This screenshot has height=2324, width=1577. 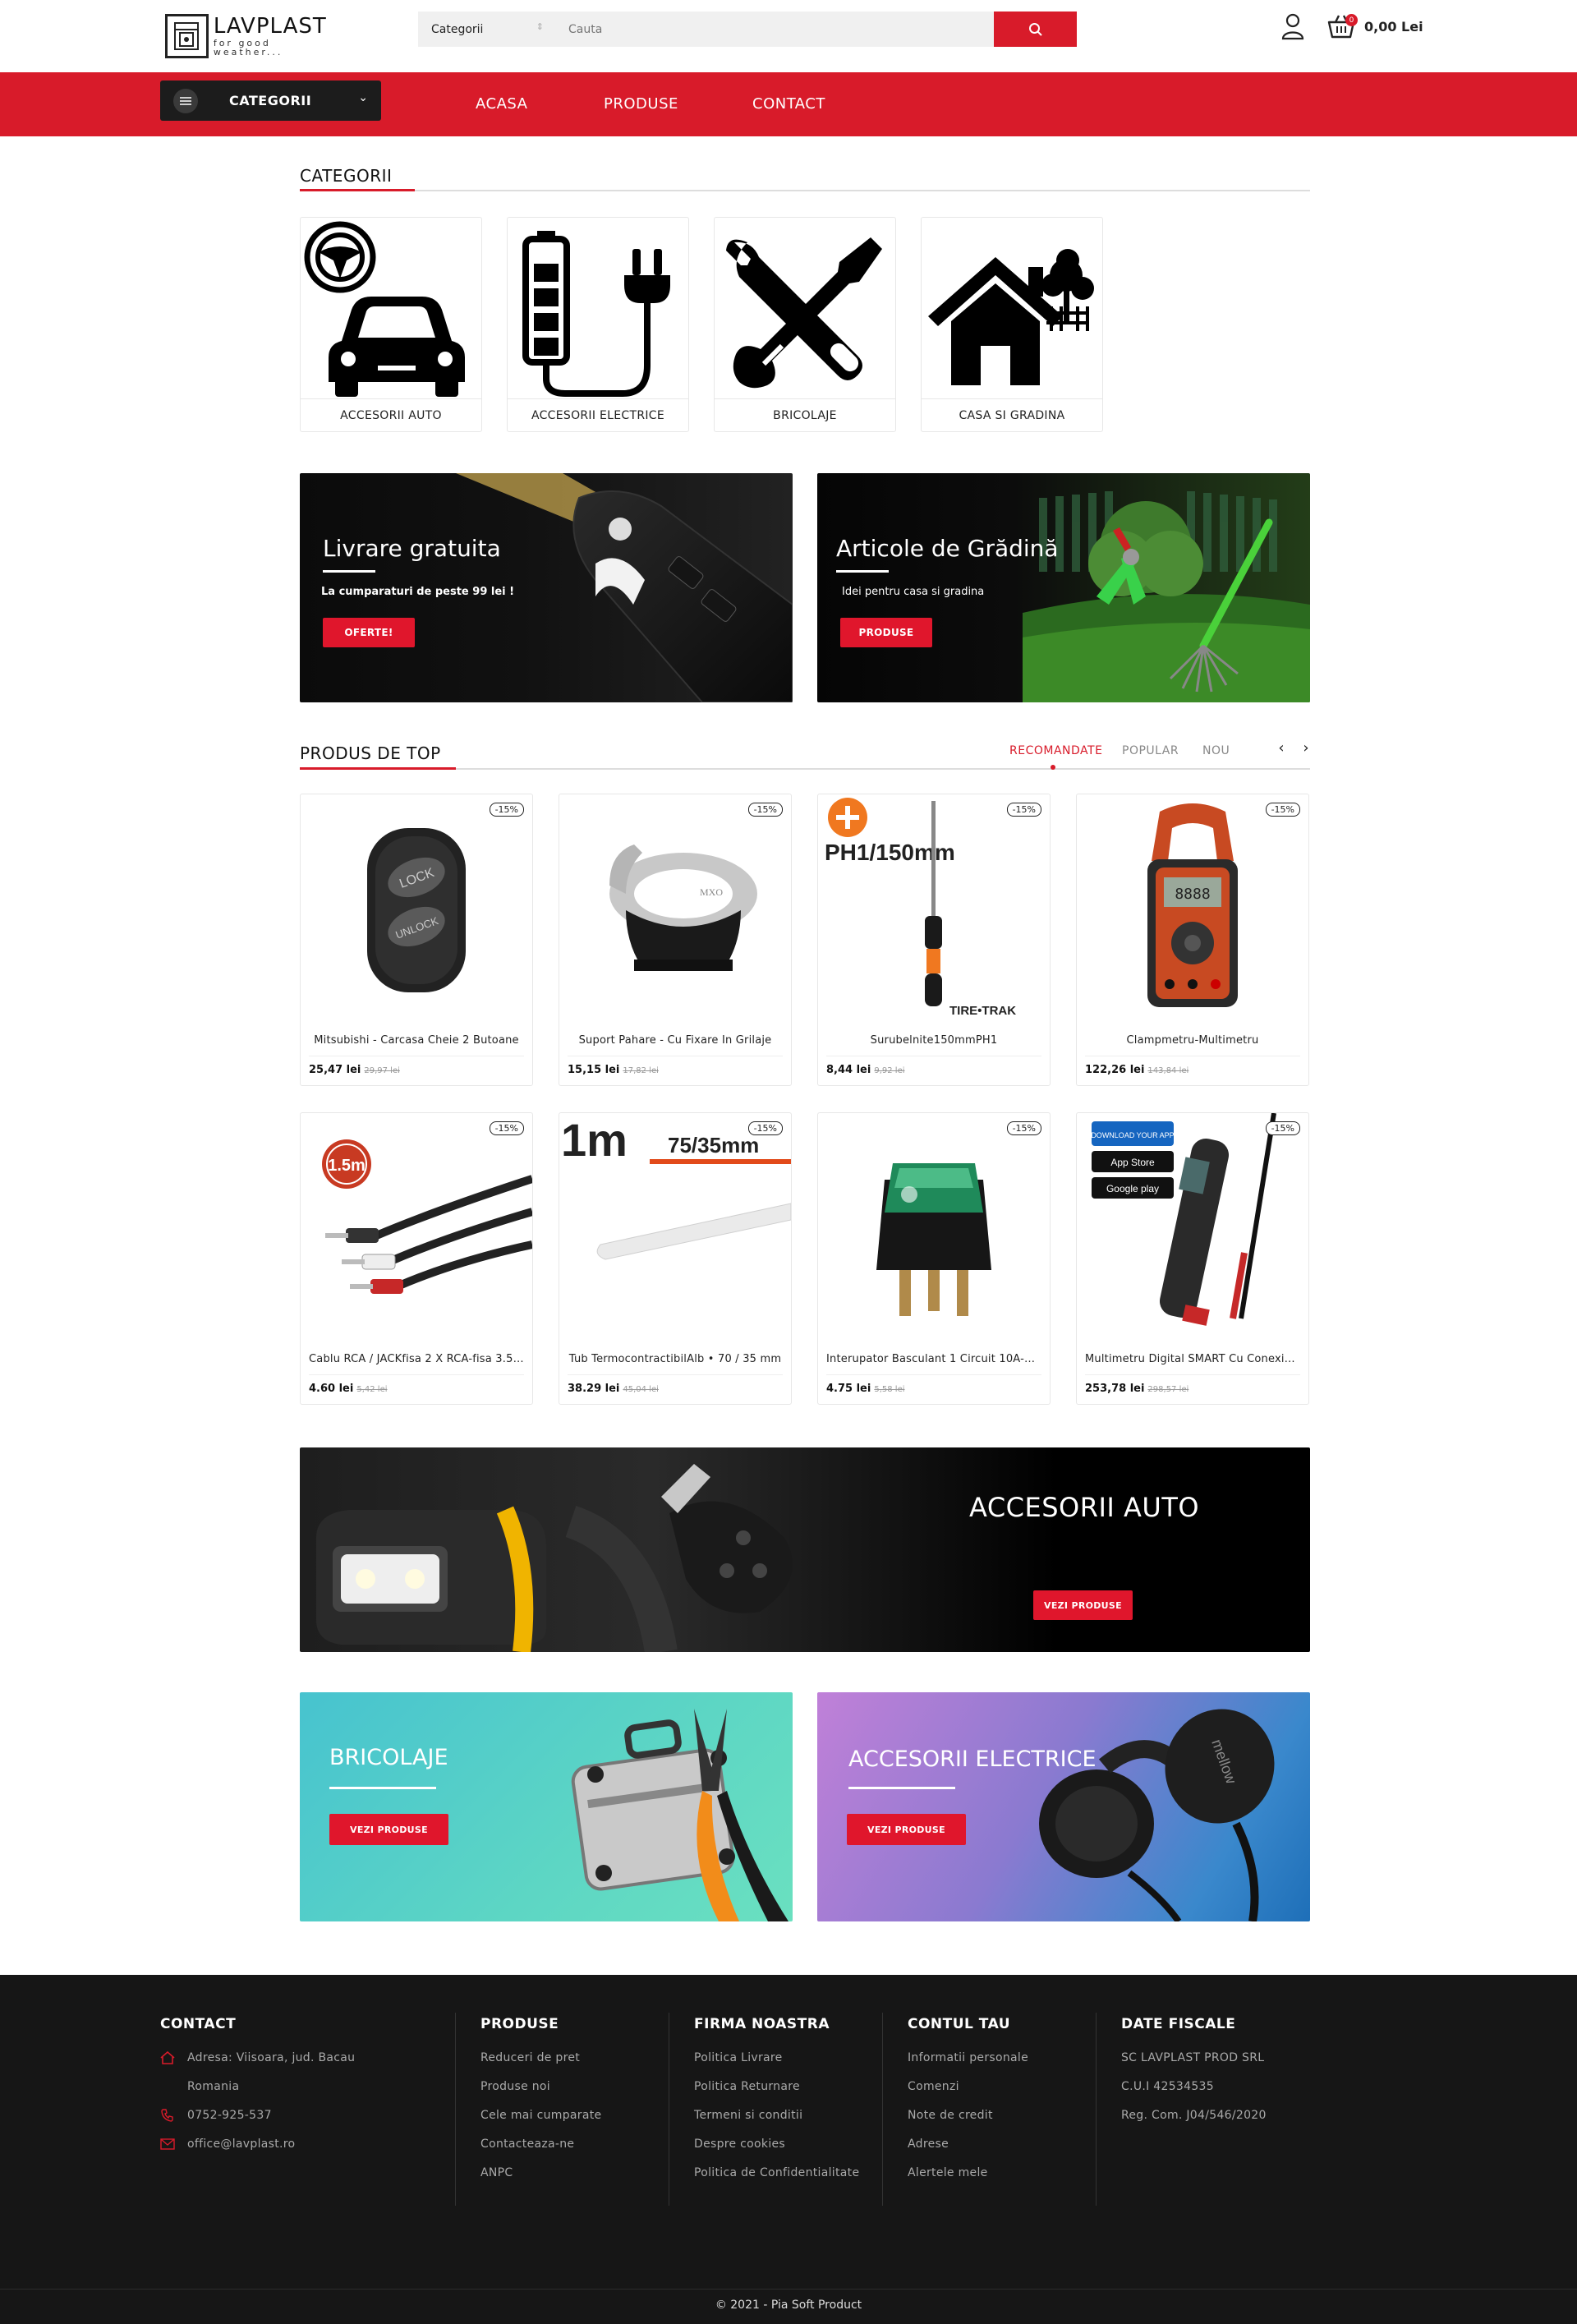 I want to click on footer-link: Reduceri de pret, so click(x=530, y=2057).